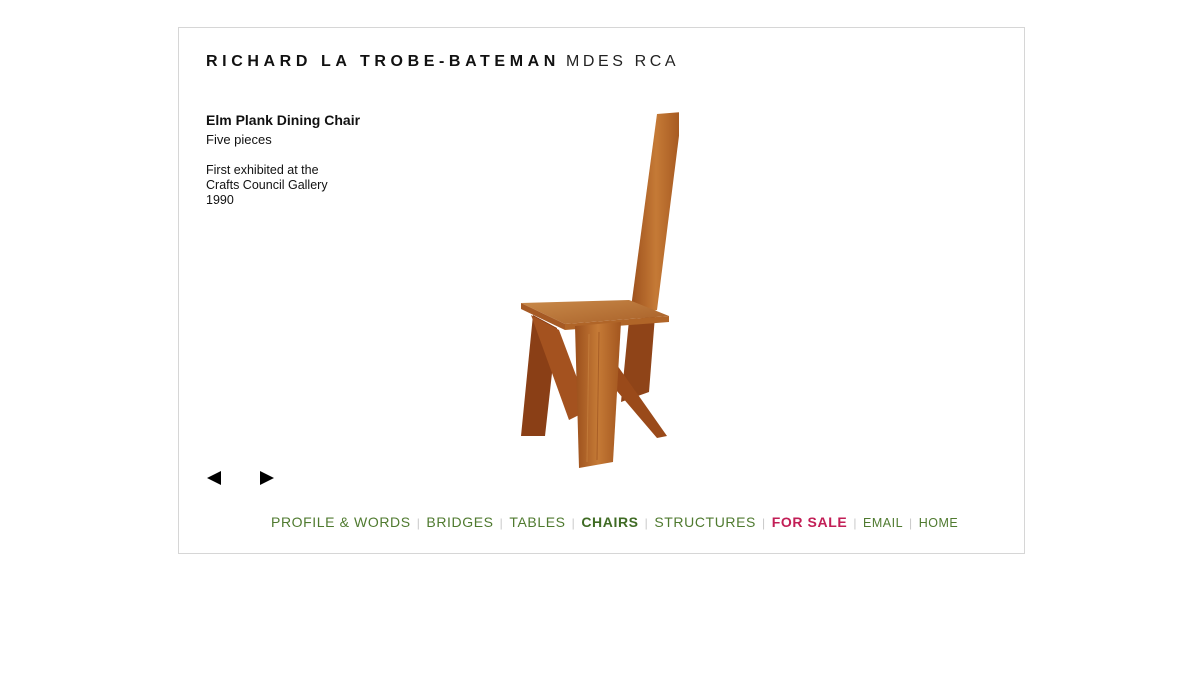 This screenshot has width=1200, height=675. Describe the element at coordinates (537, 522) in the screenshot. I see `nav-tables: TABLES` at that location.